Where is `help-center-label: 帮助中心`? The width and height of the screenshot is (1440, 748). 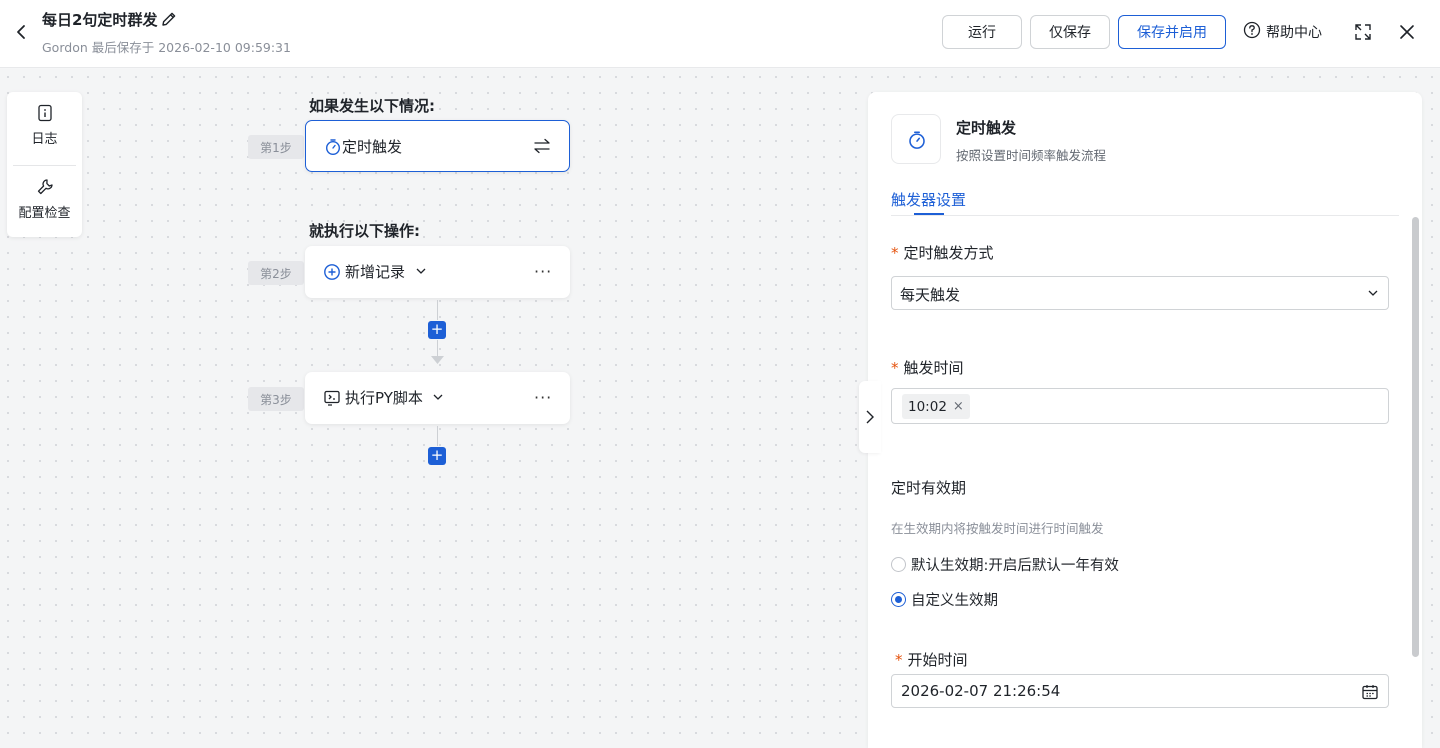
help-center-label: 帮助中心 is located at coordinates (1294, 33).